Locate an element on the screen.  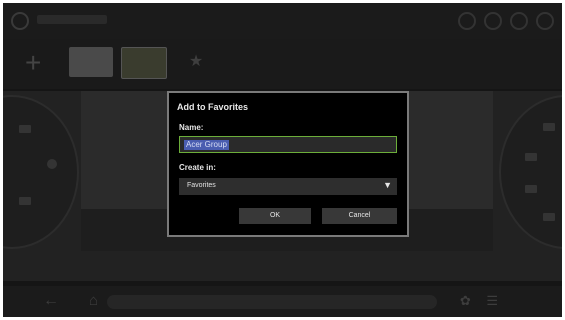
ring-zoom-icon is located at coordinates (52, 164).